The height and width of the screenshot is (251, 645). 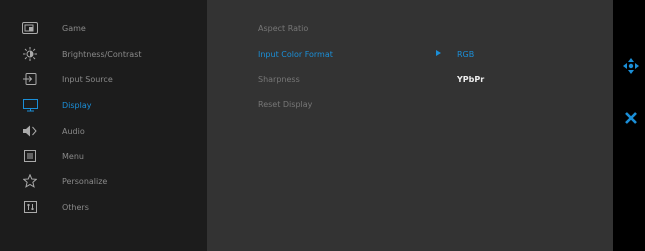 What do you see at coordinates (103, 105) in the screenshot?
I see `menu-item-display: Display` at bounding box center [103, 105].